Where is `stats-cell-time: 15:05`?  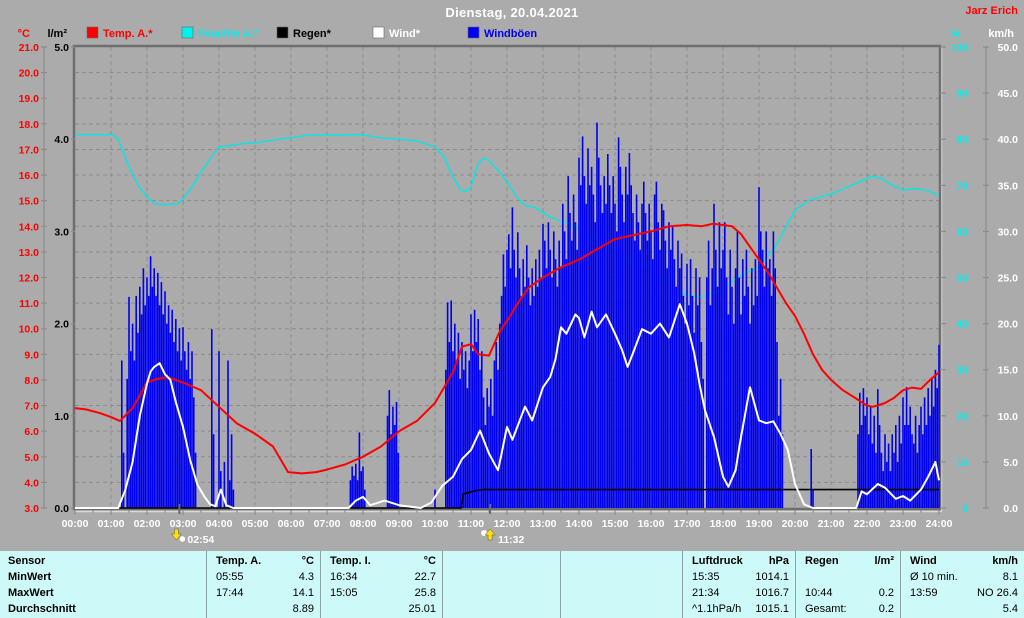
stats-cell-time: 15:05 is located at coordinates (344, 593).